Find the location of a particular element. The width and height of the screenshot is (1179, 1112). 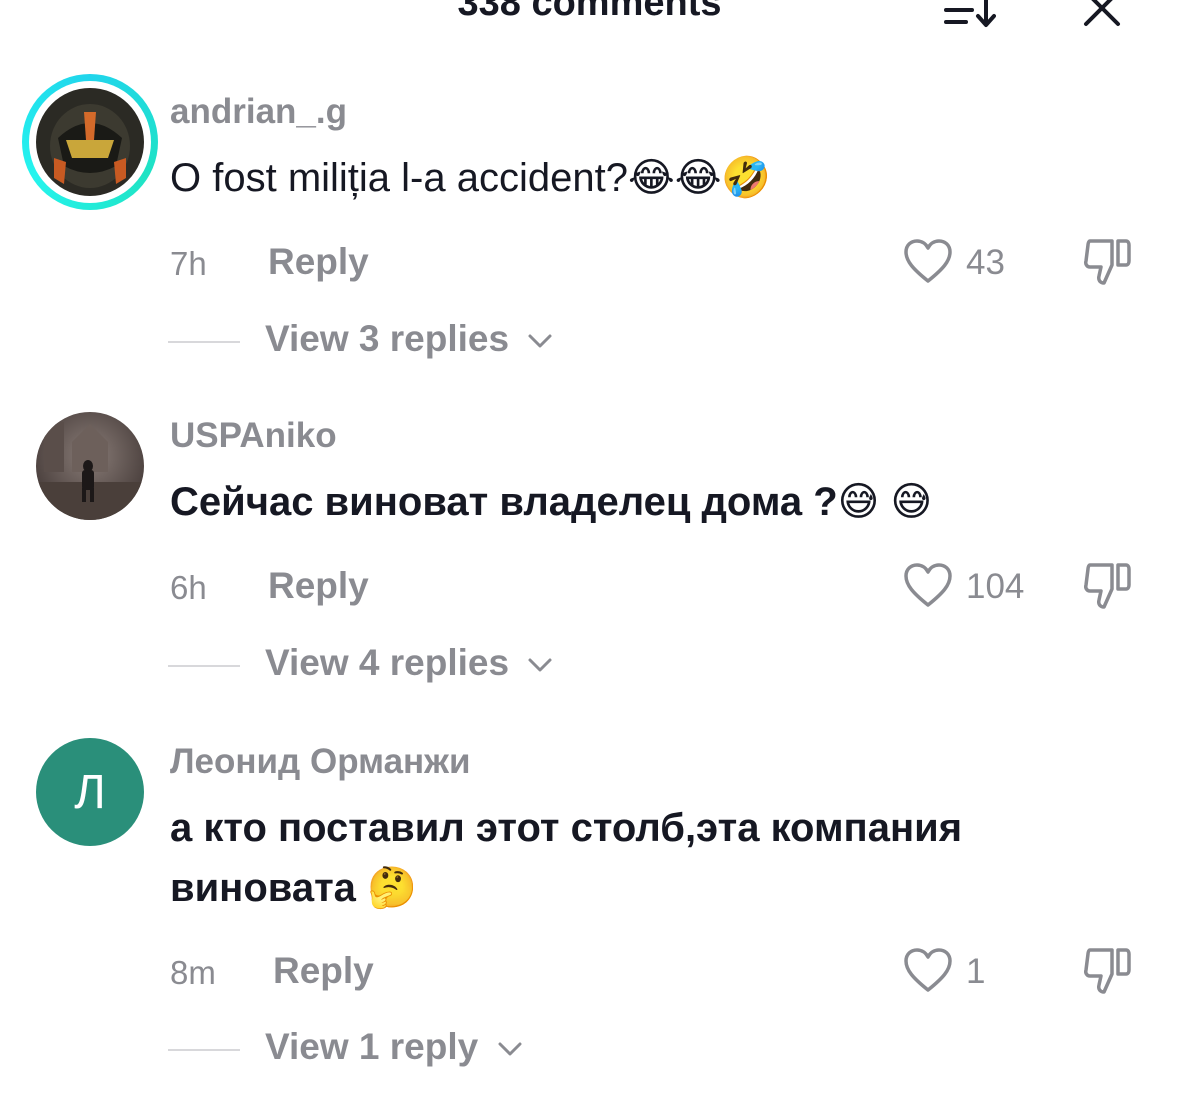

view-replies-button: View 1 reply is located at coordinates (468, 1050).